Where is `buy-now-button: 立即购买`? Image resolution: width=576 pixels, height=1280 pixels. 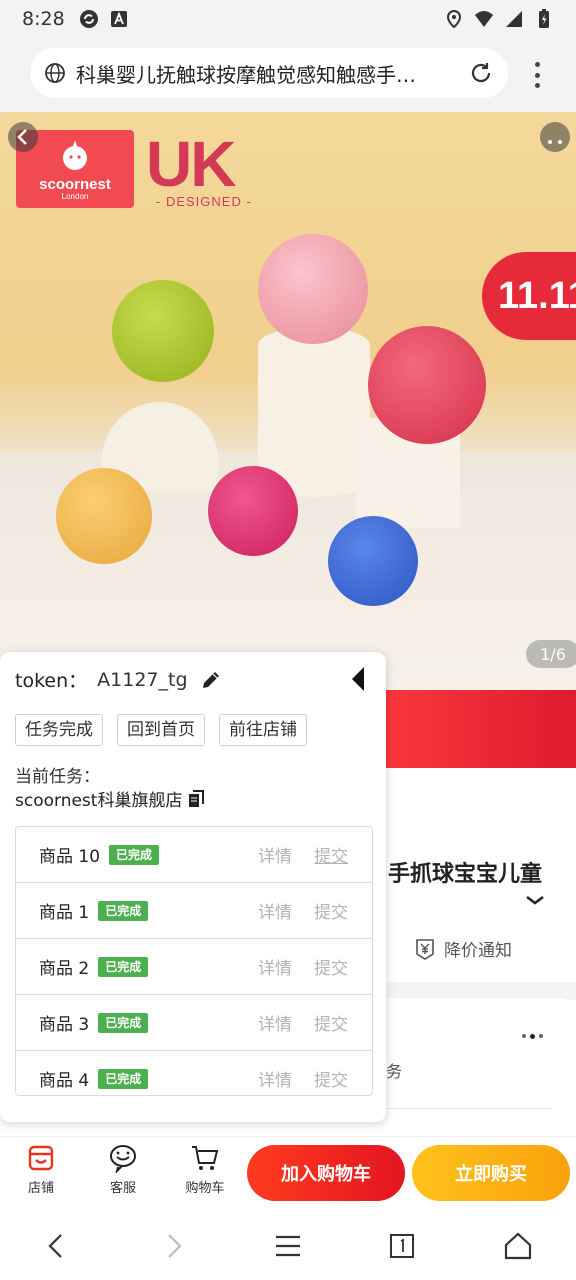
buy-now-button: 立即购买 is located at coordinates (491, 1173).